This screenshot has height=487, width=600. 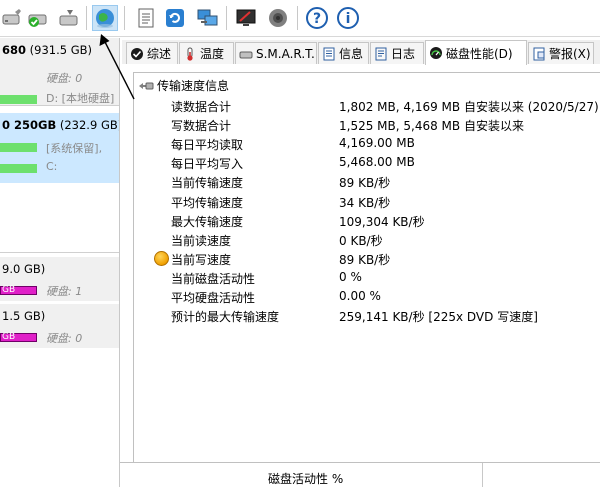 I want to click on tab-alerts: 警报(X), so click(x=561, y=53).